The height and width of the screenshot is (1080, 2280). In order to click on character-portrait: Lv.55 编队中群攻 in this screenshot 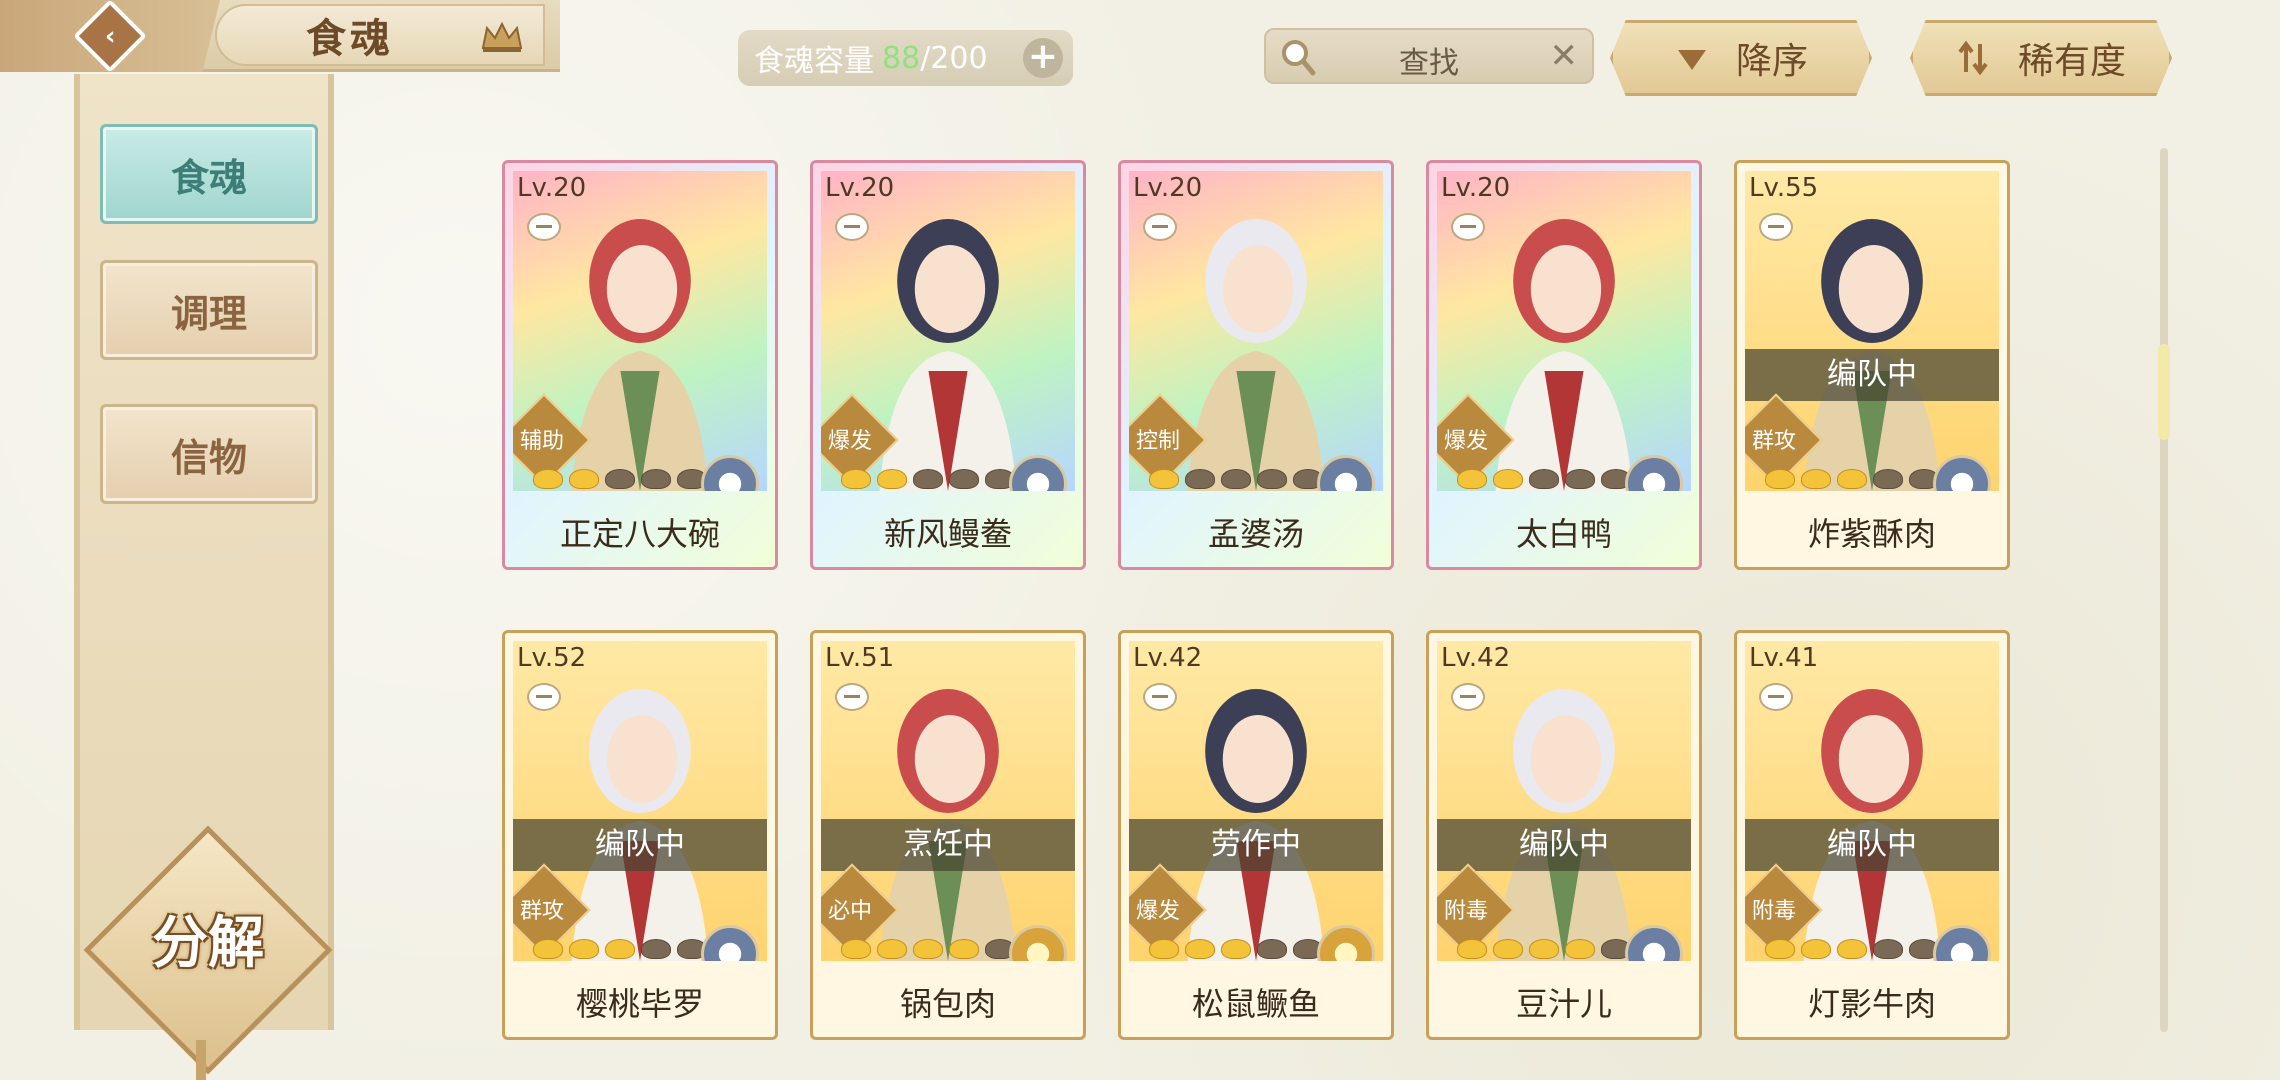, I will do `click(1872, 331)`.